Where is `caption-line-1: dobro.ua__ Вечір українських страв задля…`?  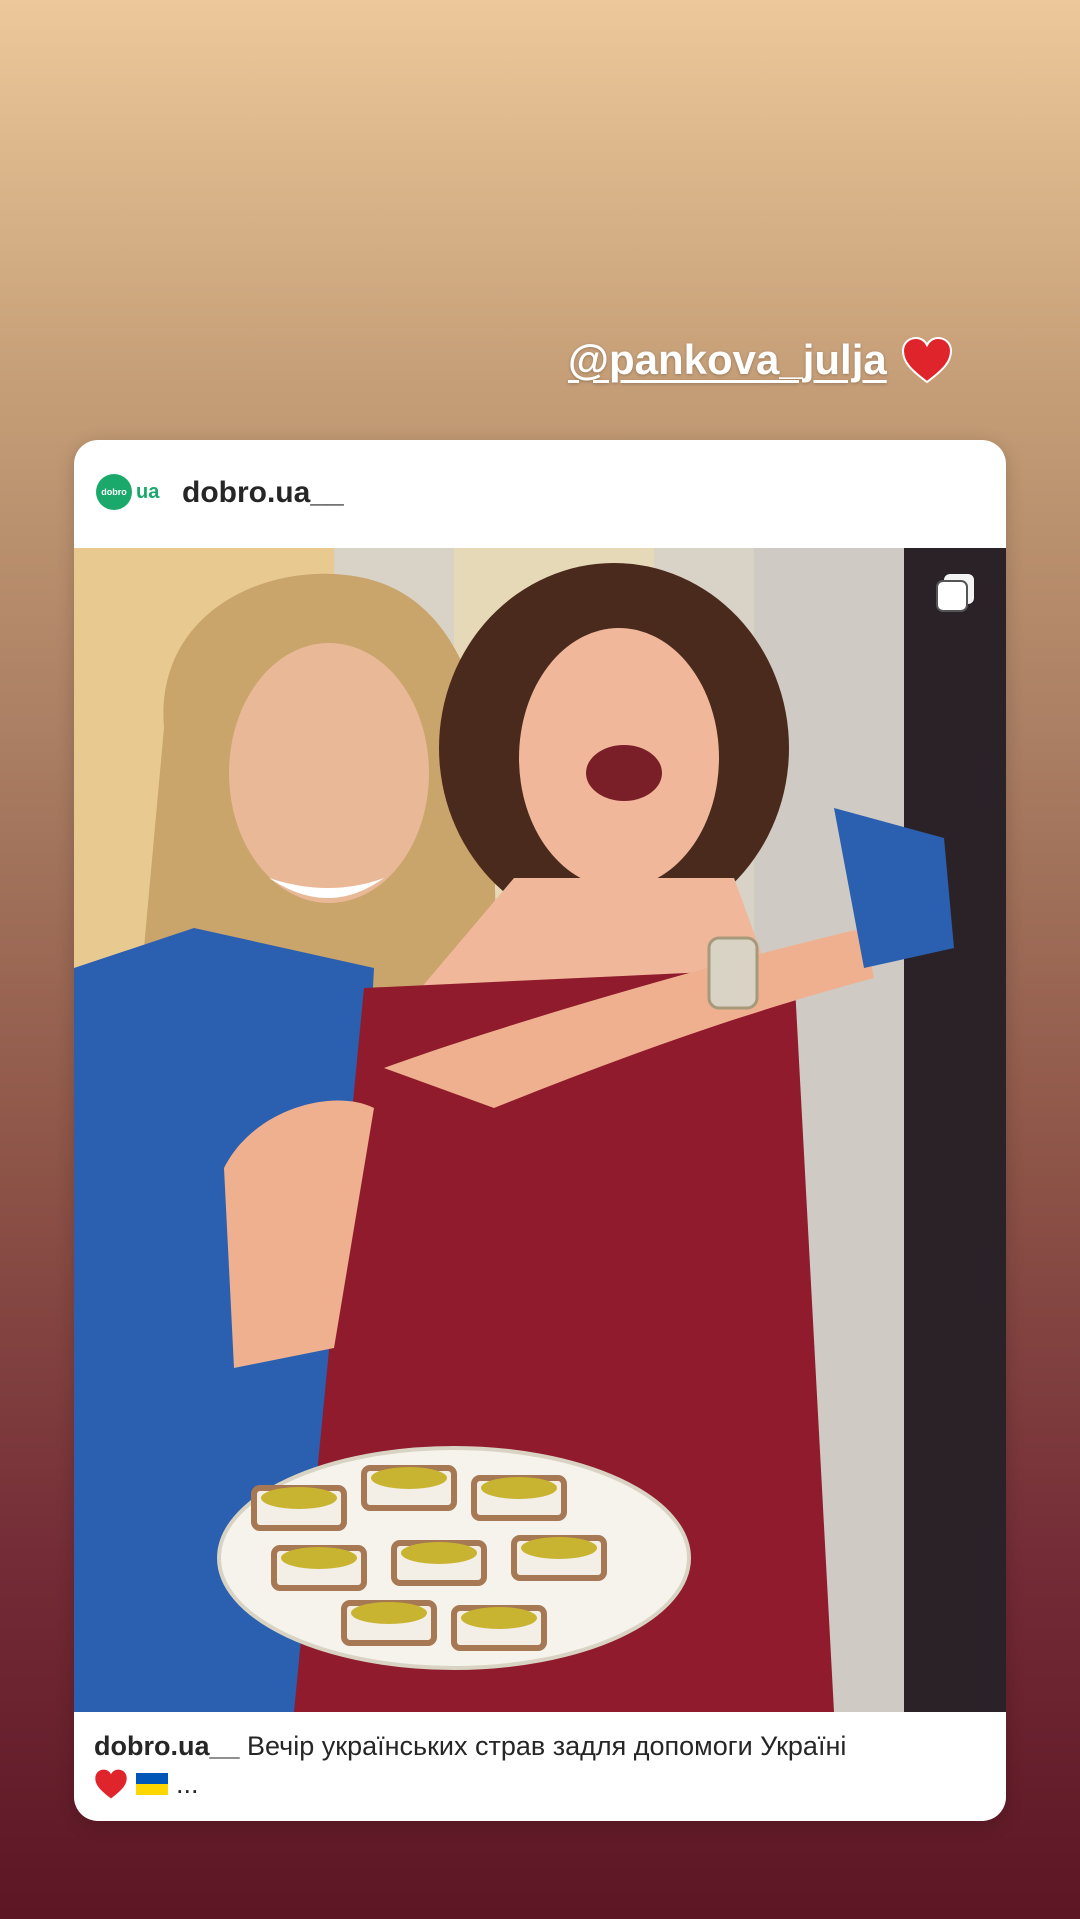 caption-line-1: dobro.ua__ Вечір українських страв задля… is located at coordinates (540, 1746).